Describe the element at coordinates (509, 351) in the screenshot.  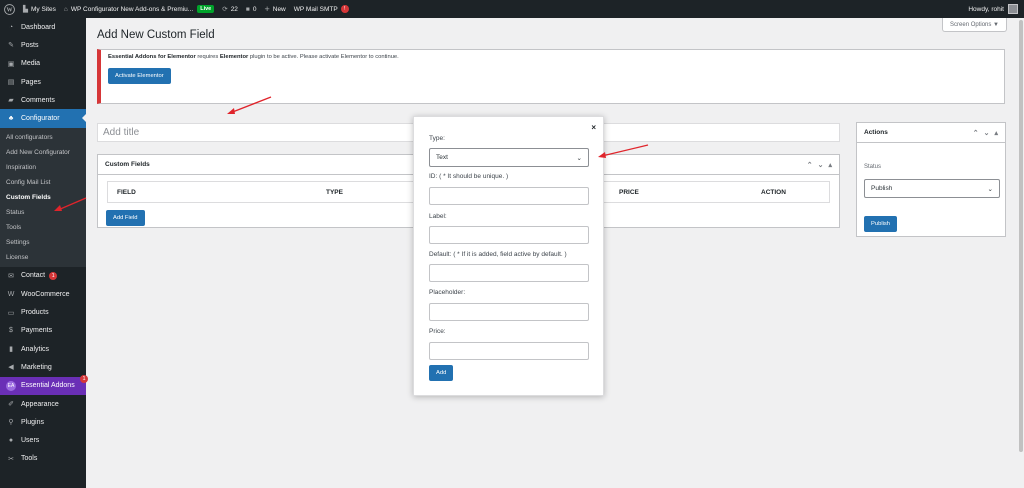
I see `price-input` at that location.